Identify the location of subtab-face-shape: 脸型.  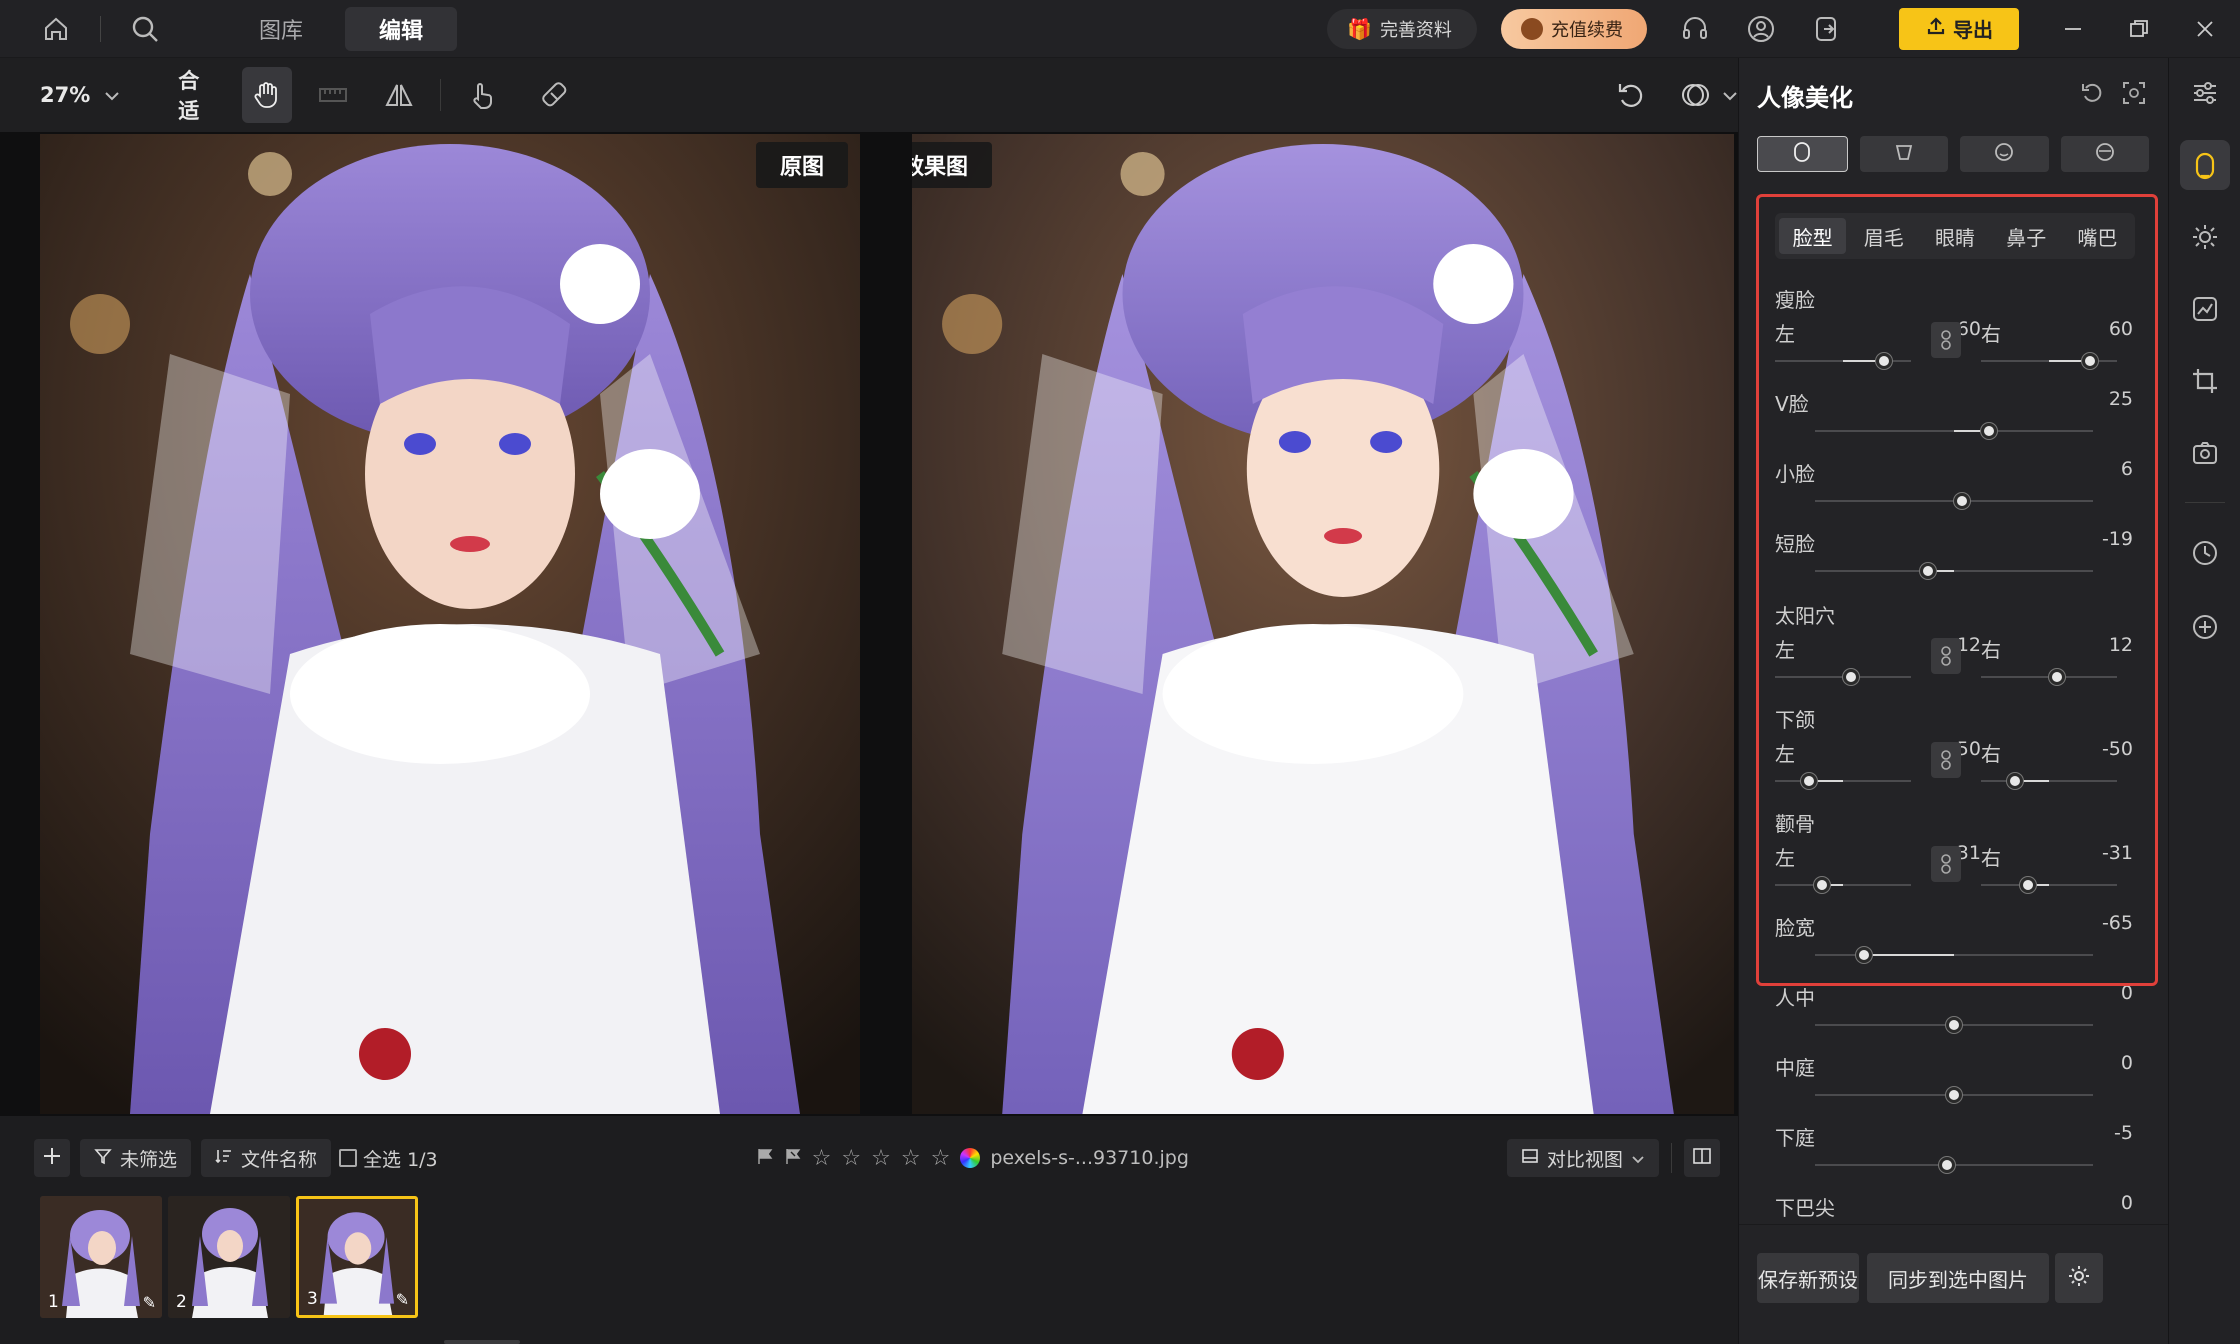
(1813, 236).